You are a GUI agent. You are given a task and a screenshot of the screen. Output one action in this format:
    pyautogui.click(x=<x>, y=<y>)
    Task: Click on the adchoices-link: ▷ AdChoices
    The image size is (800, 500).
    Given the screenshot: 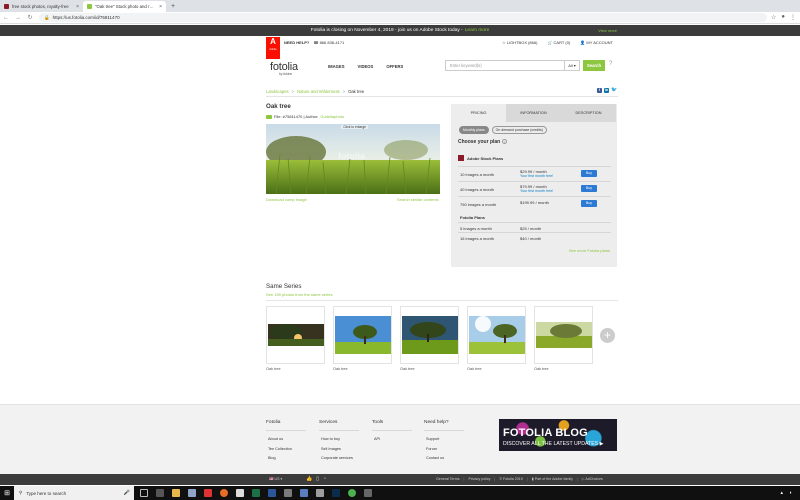 What is the action you would take?
    pyautogui.click(x=592, y=479)
    